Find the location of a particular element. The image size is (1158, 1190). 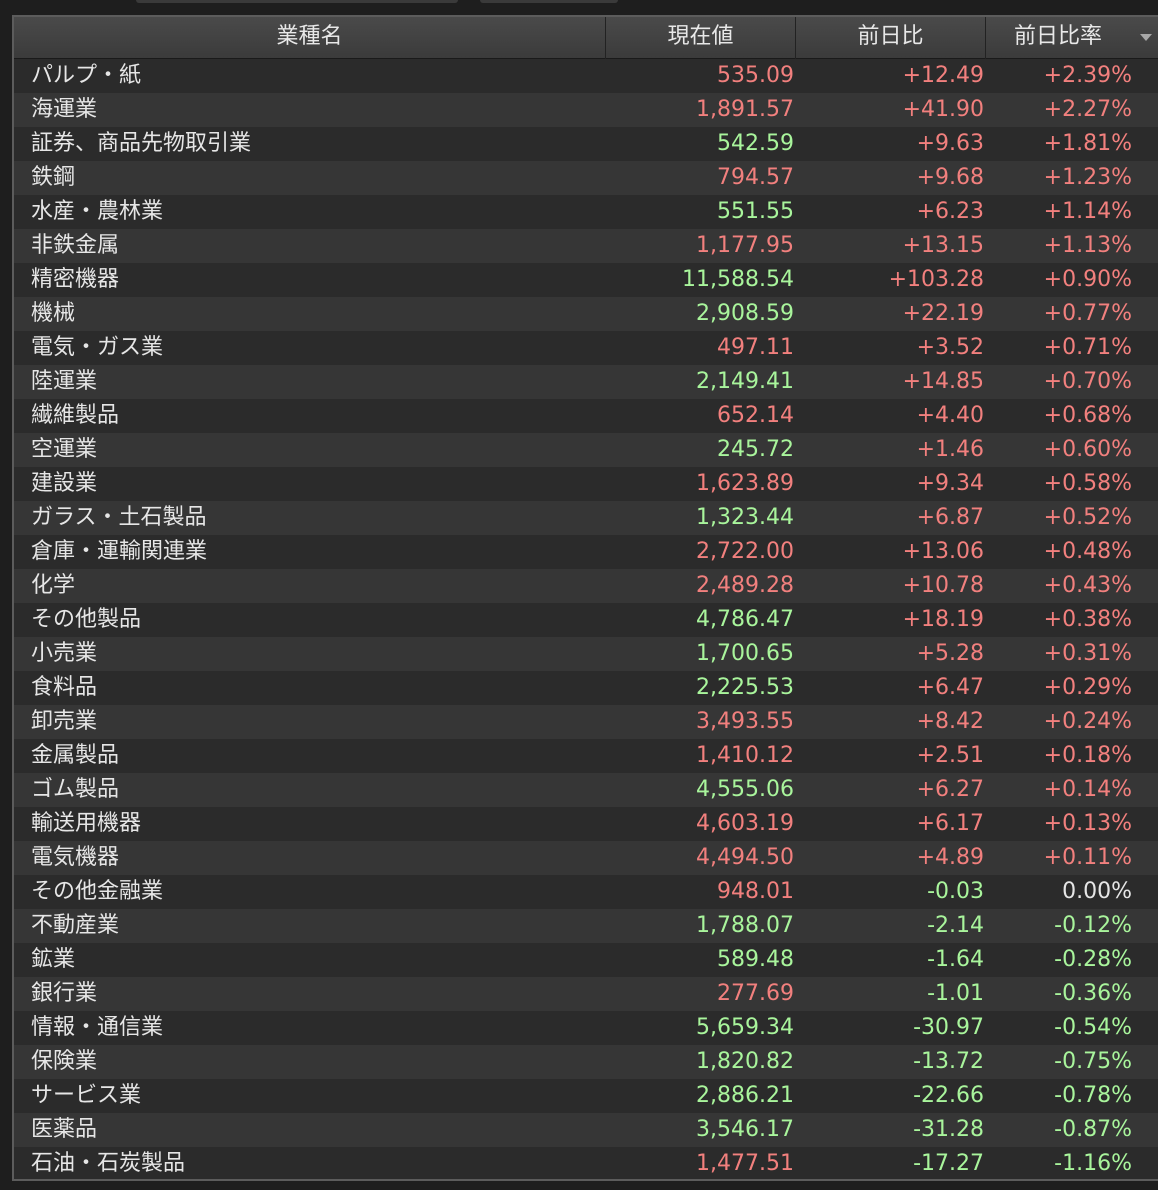

table-row: パルプ・紙 535.09 +12.49 +2.39% is located at coordinates (586, 76).